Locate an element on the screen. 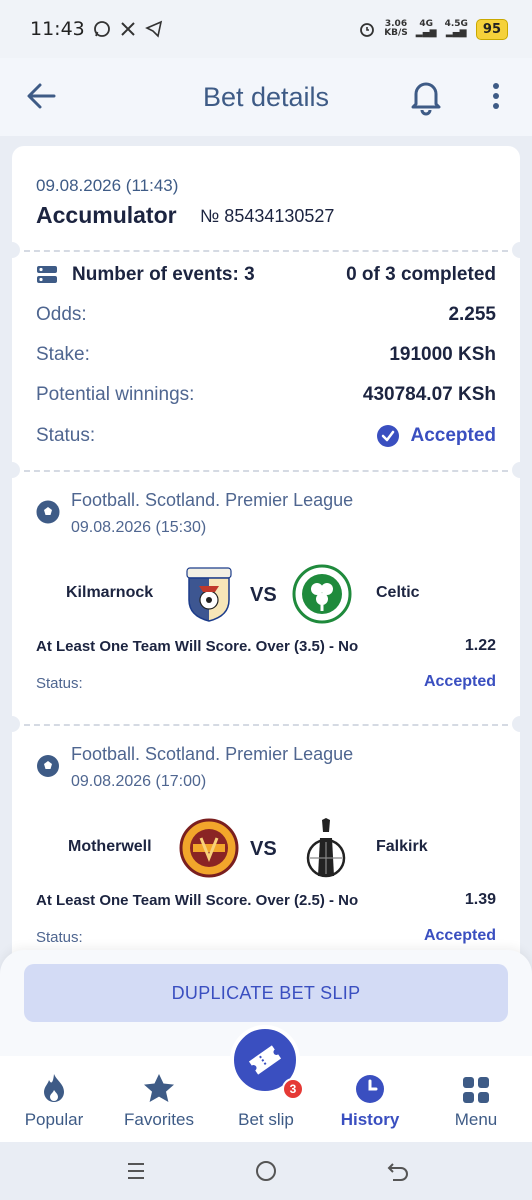 Image resolution: width=532 pixels, height=1200 pixels. whatsapp-icon is located at coordinates (102, 29).